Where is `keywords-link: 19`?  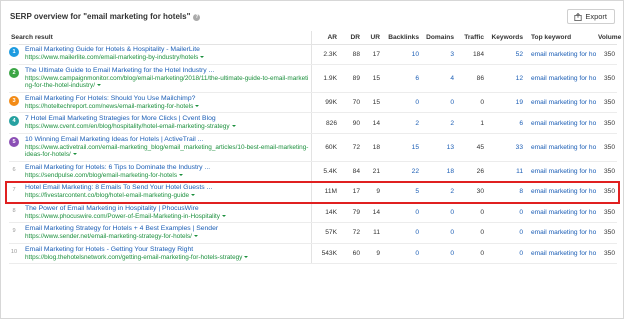 keywords-link: 19 is located at coordinates (505, 103).